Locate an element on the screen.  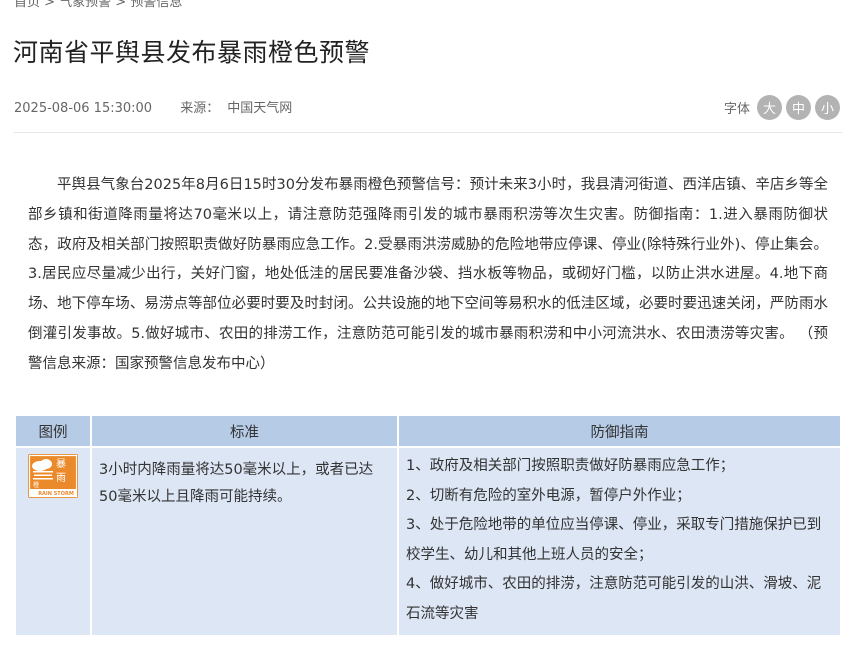
header-divider is located at coordinates (428, 132).